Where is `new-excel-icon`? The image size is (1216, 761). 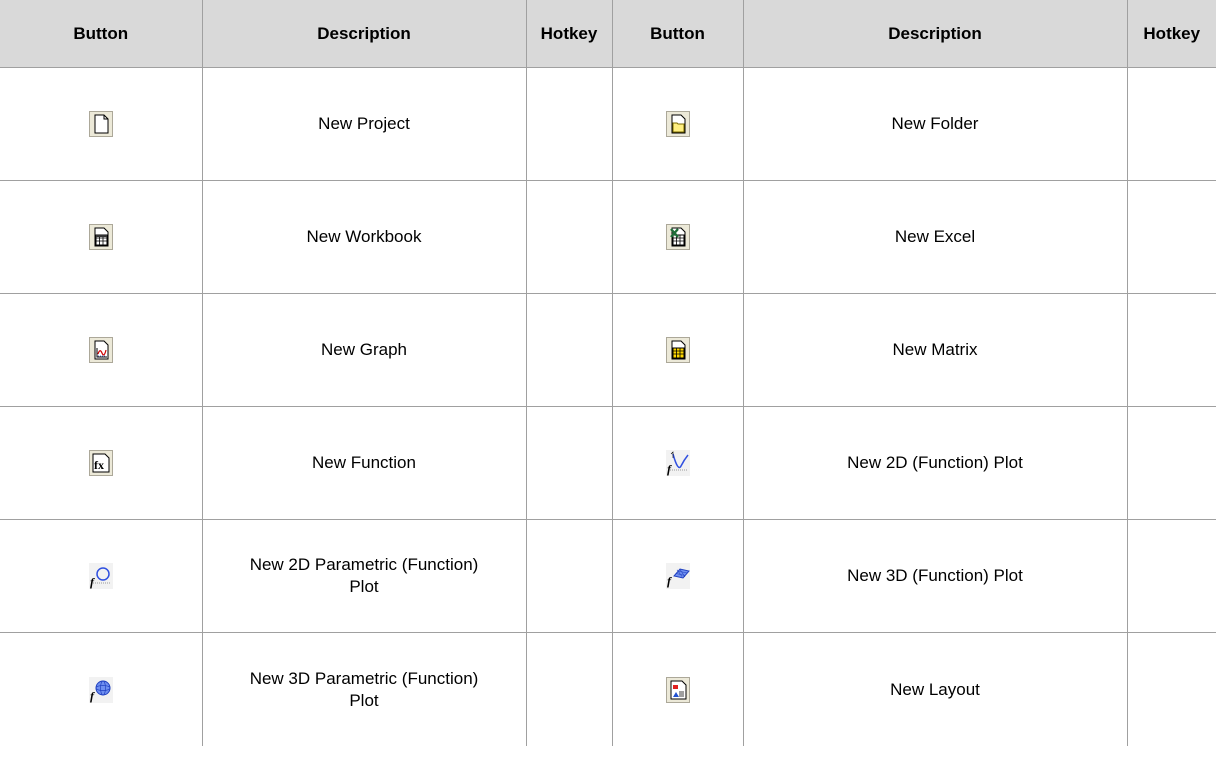 new-excel-icon is located at coordinates (677, 237).